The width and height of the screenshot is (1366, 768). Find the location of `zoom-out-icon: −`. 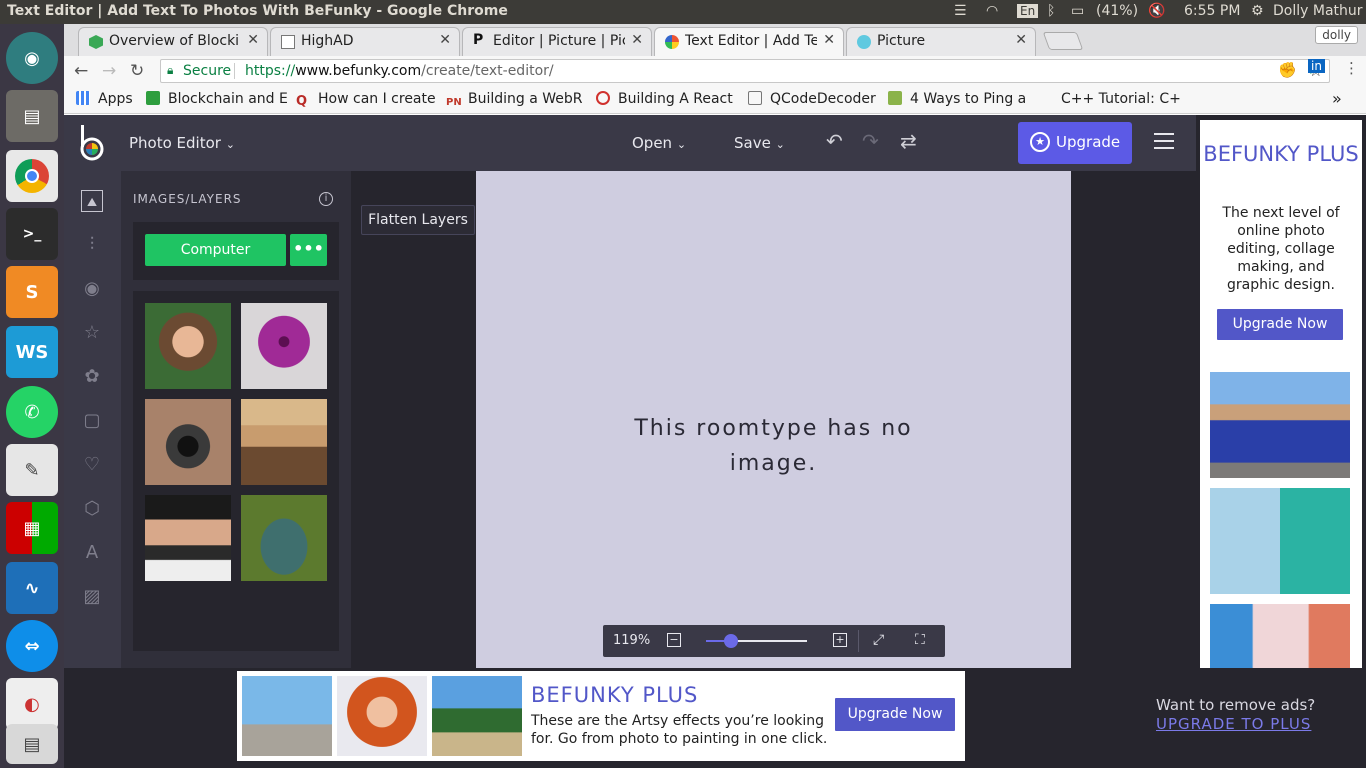

zoom-out-icon: − is located at coordinates (674, 640).